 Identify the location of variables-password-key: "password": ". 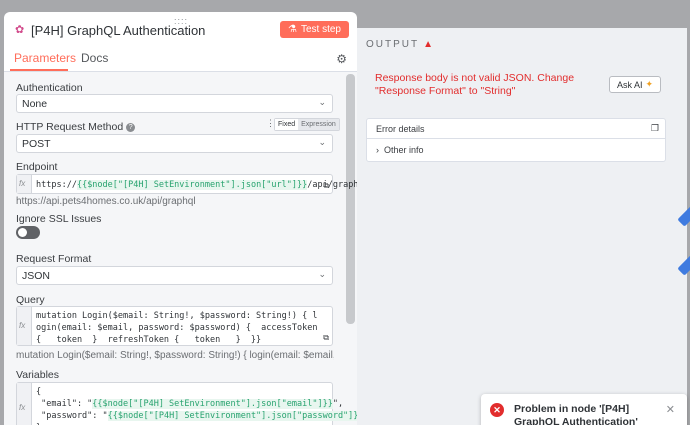
(72, 416).